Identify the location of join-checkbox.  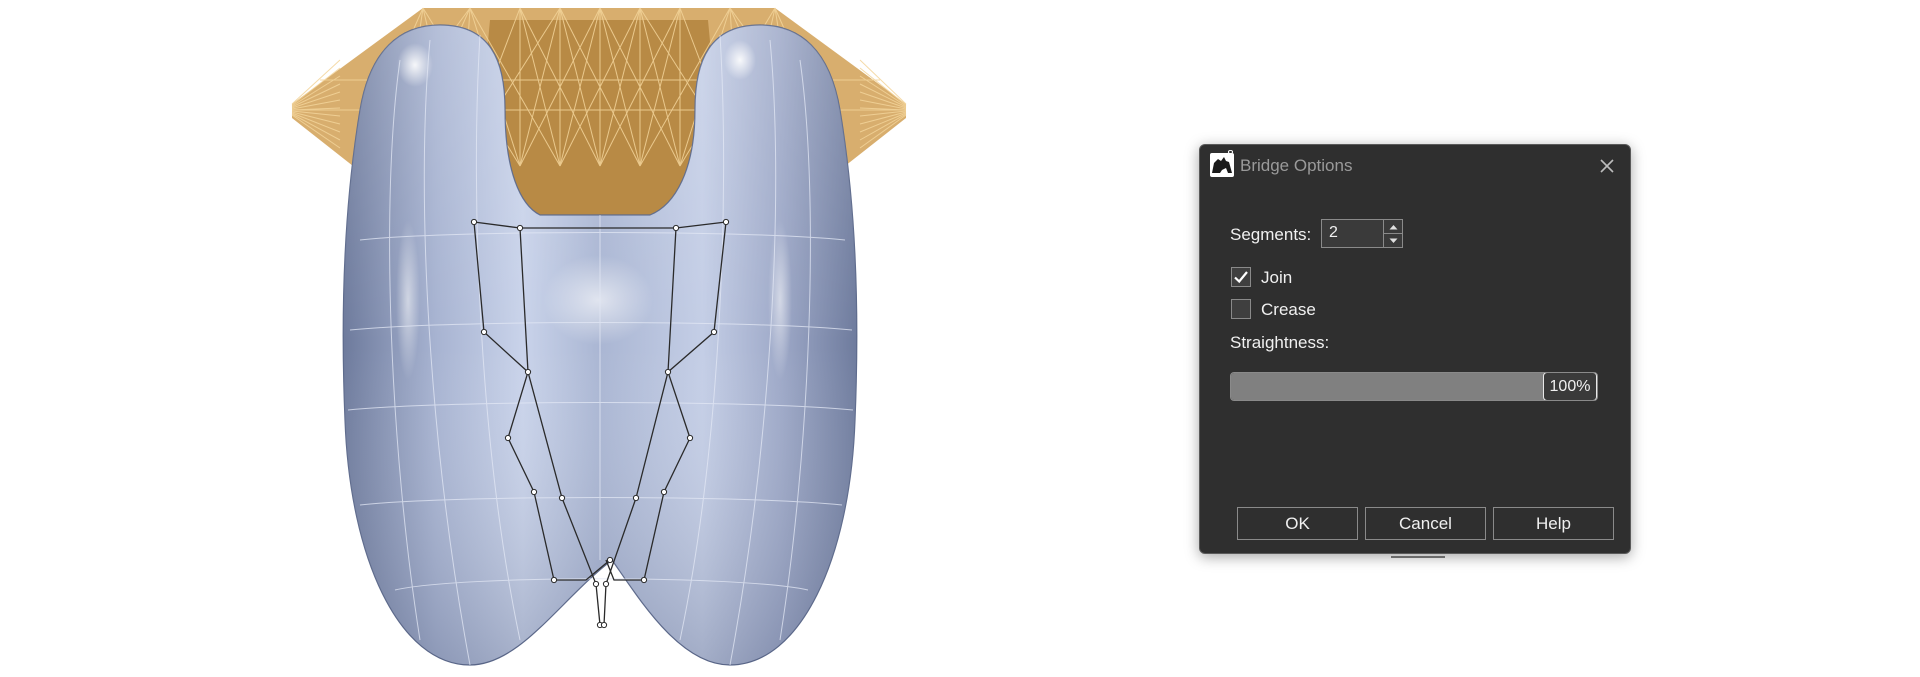
(1241, 277).